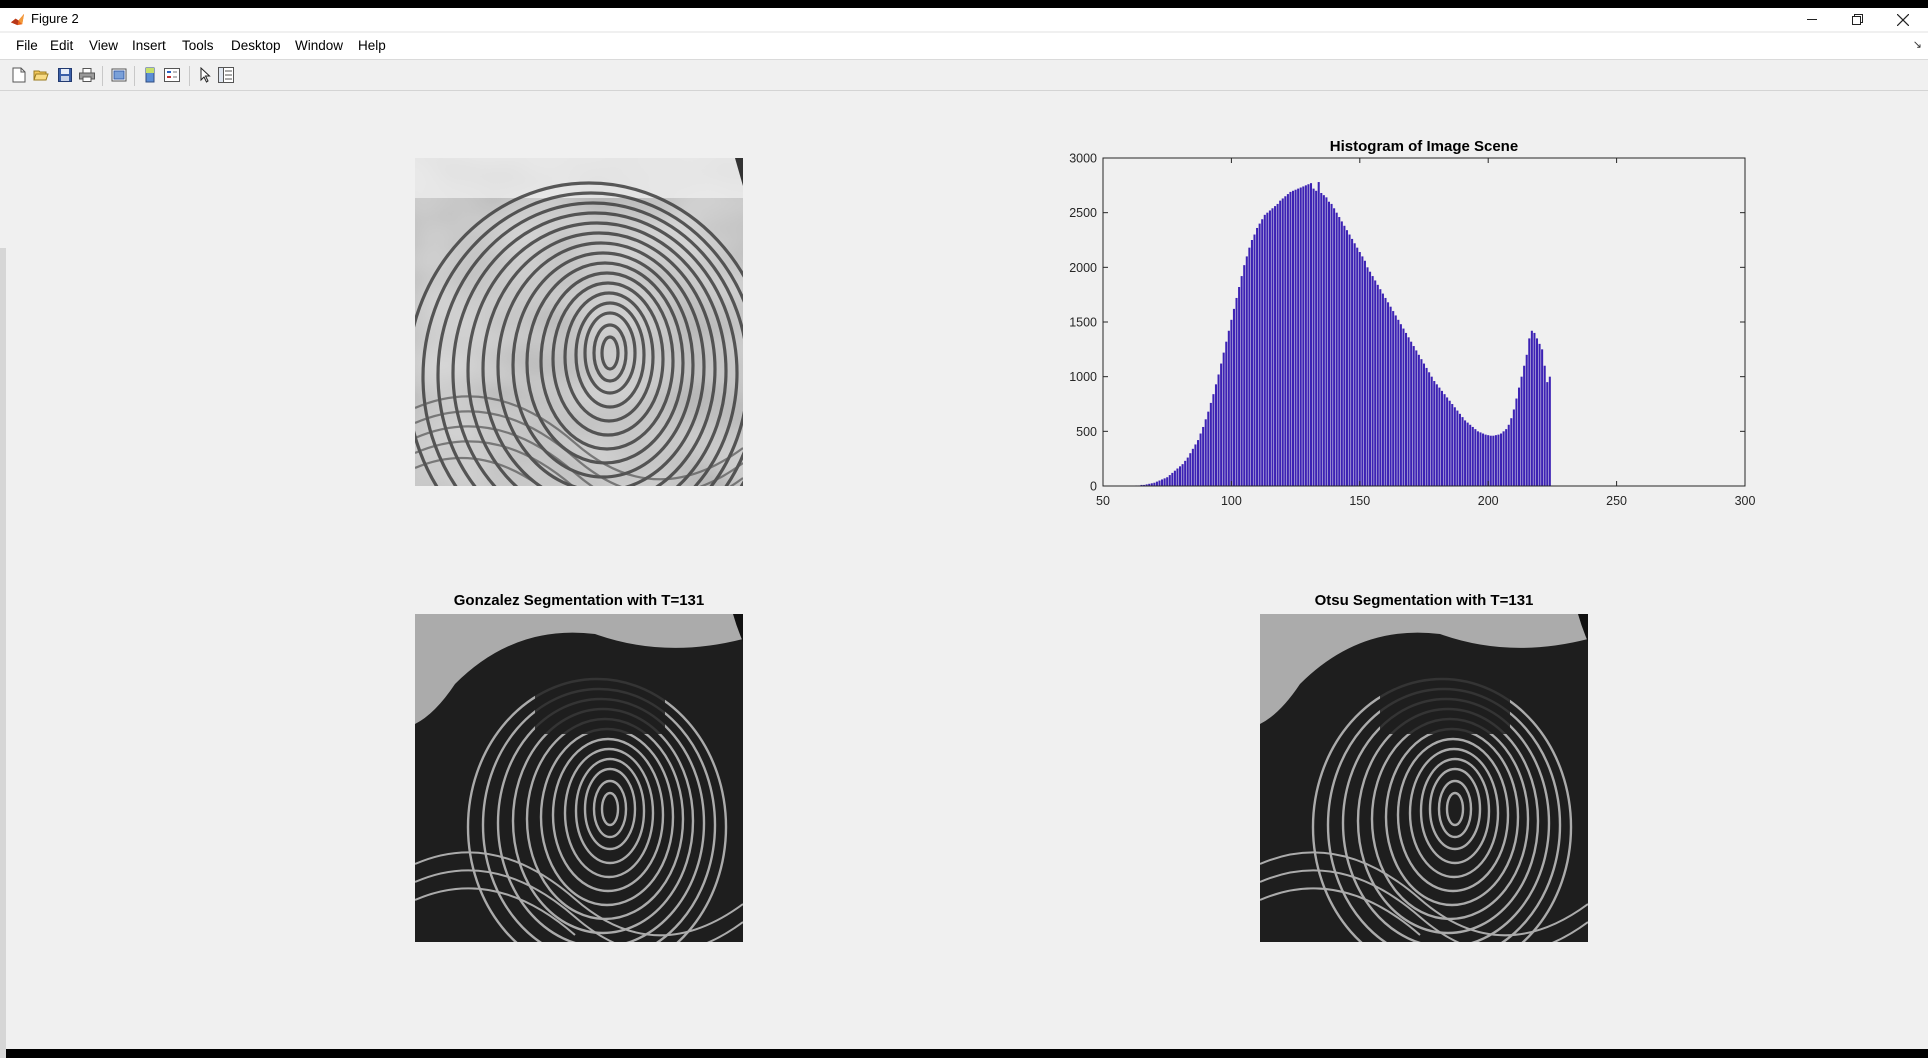 This screenshot has width=1928, height=1058. Describe the element at coordinates (319, 45) in the screenshot. I see `menu-window: Window` at that location.